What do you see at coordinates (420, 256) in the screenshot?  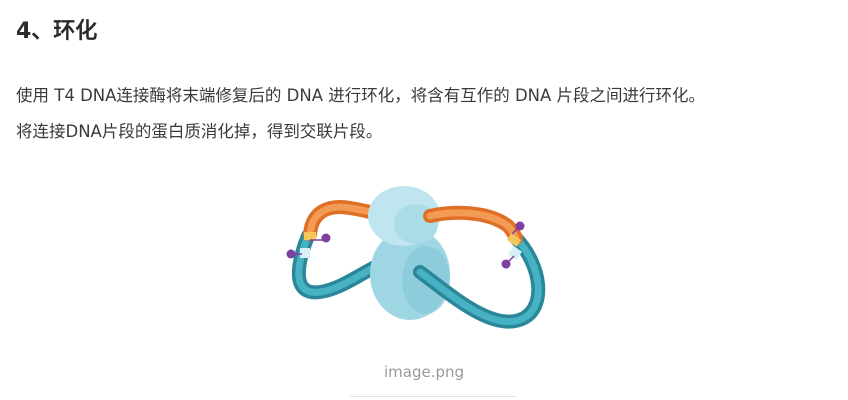 I see `dna-circularization-figure` at bounding box center [420, 256].